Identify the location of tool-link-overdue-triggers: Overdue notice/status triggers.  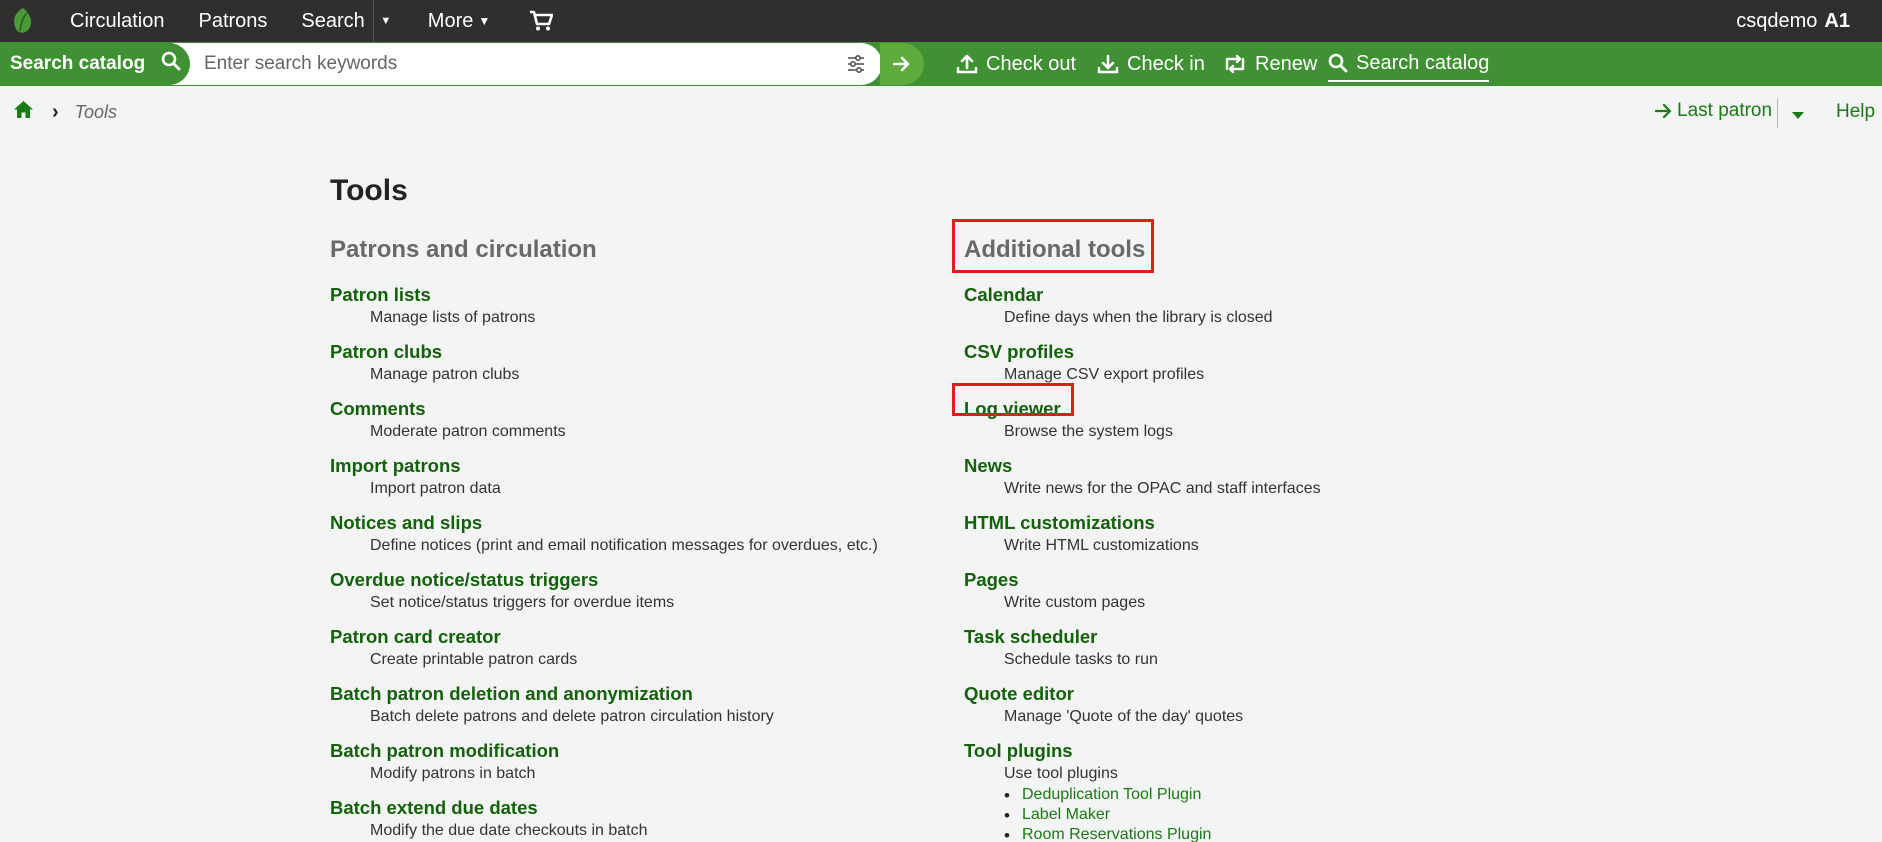
(630, 578).